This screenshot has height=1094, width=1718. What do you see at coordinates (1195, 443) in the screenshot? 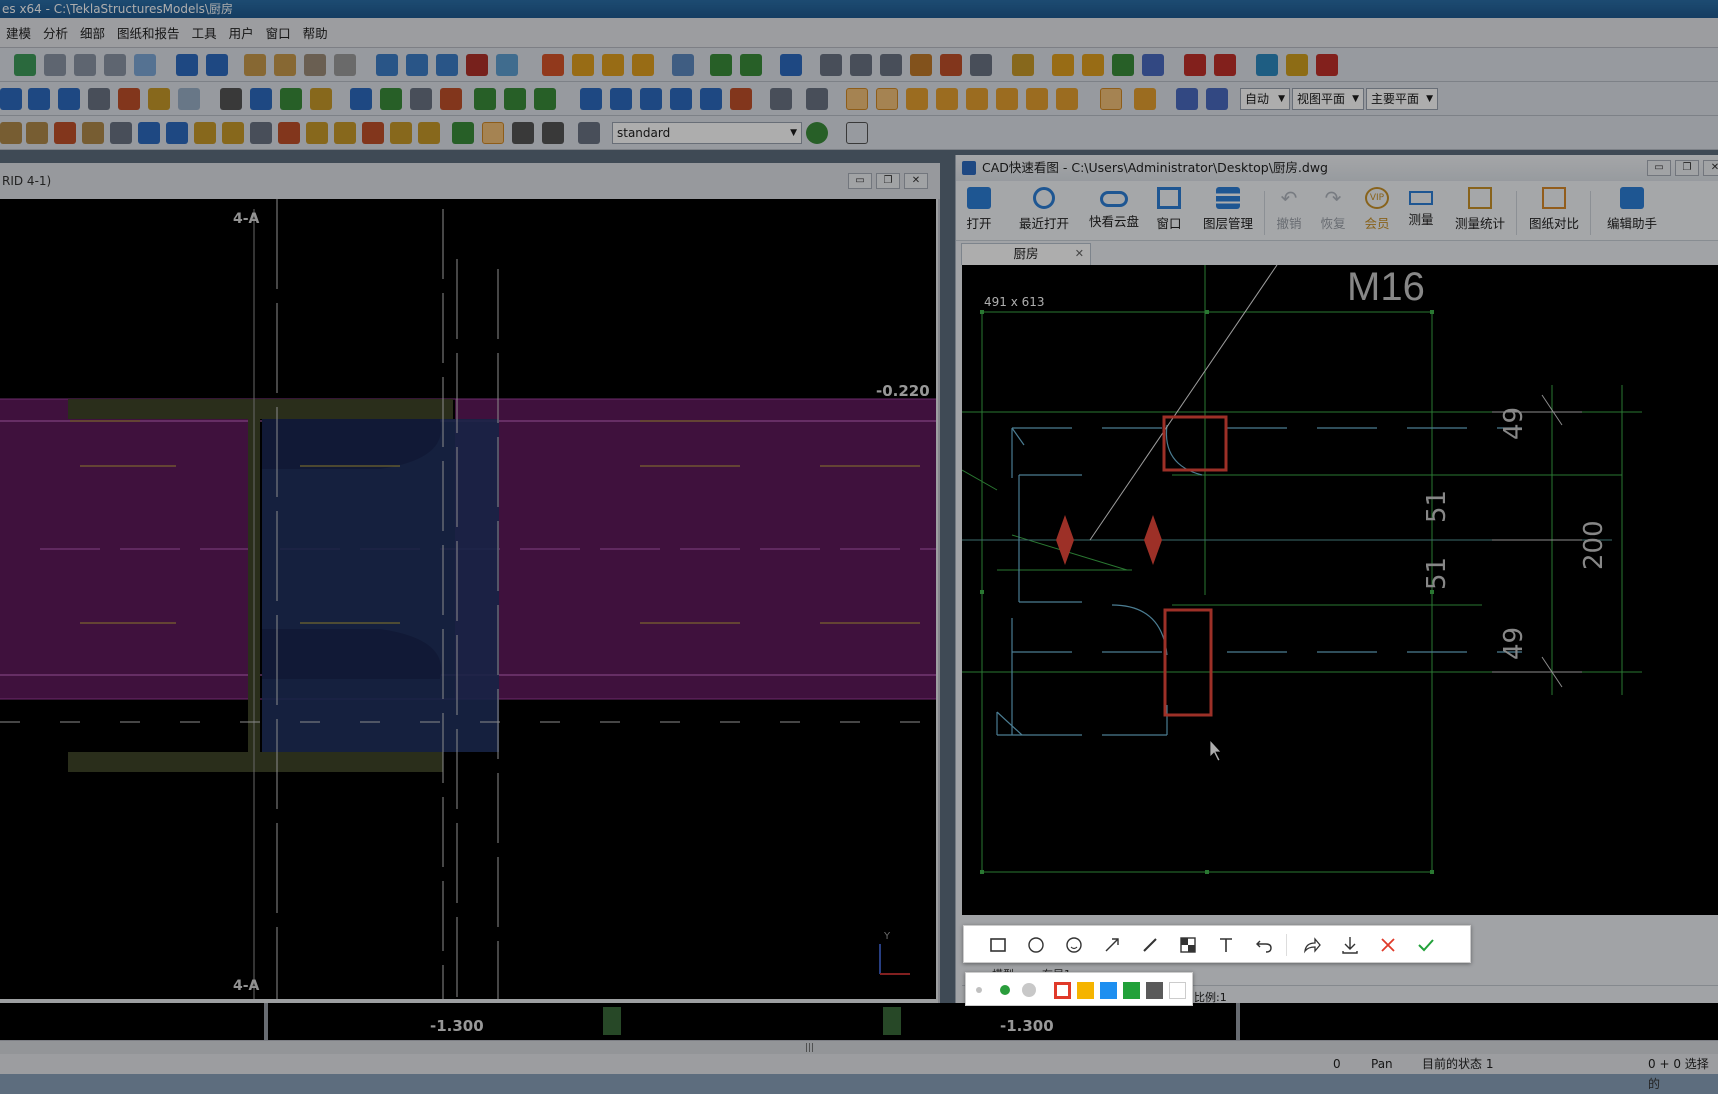
I see `annotation-rect-top` at bounding box center [1195, 443].